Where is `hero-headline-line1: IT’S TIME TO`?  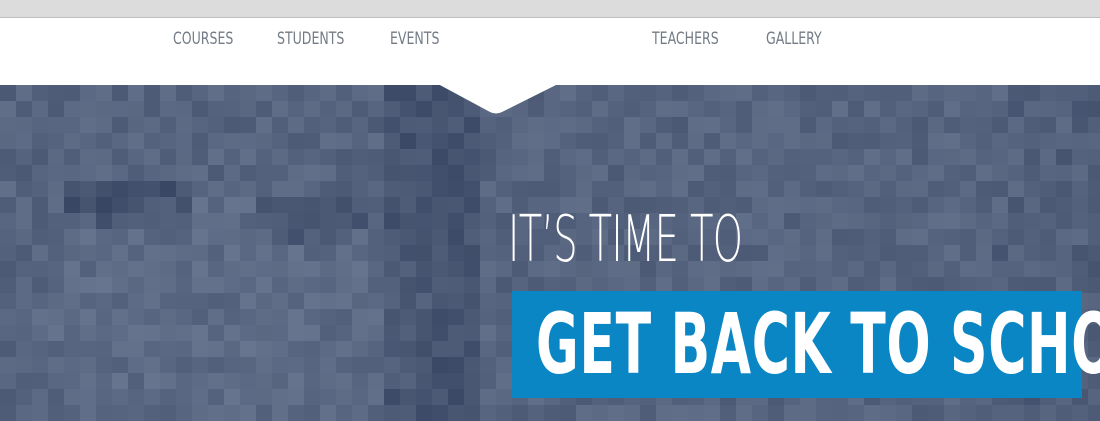
hero-headline-line1: IT’S TIME TO is located at coordinates (625, 240).